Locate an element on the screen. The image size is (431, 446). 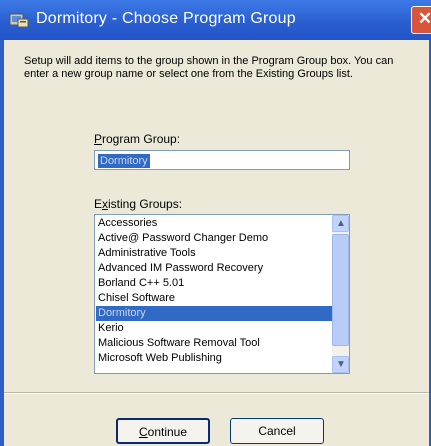
program-group-label: Program Group: is located at coordinates (137, 139).